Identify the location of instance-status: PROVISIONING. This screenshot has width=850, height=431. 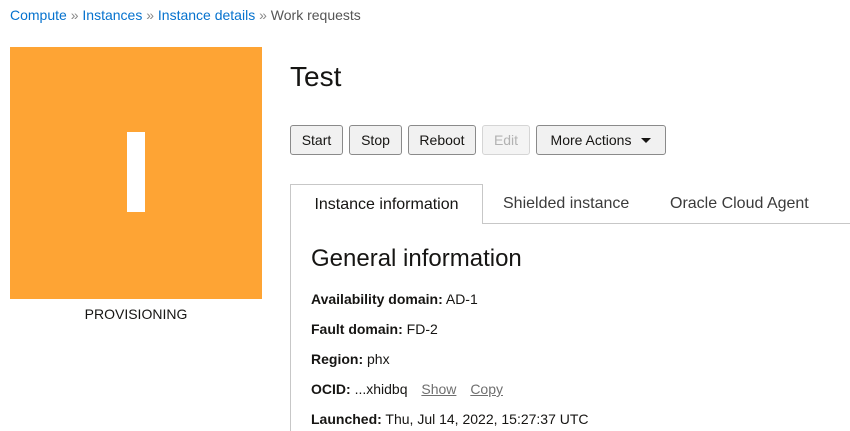
(136, 314).